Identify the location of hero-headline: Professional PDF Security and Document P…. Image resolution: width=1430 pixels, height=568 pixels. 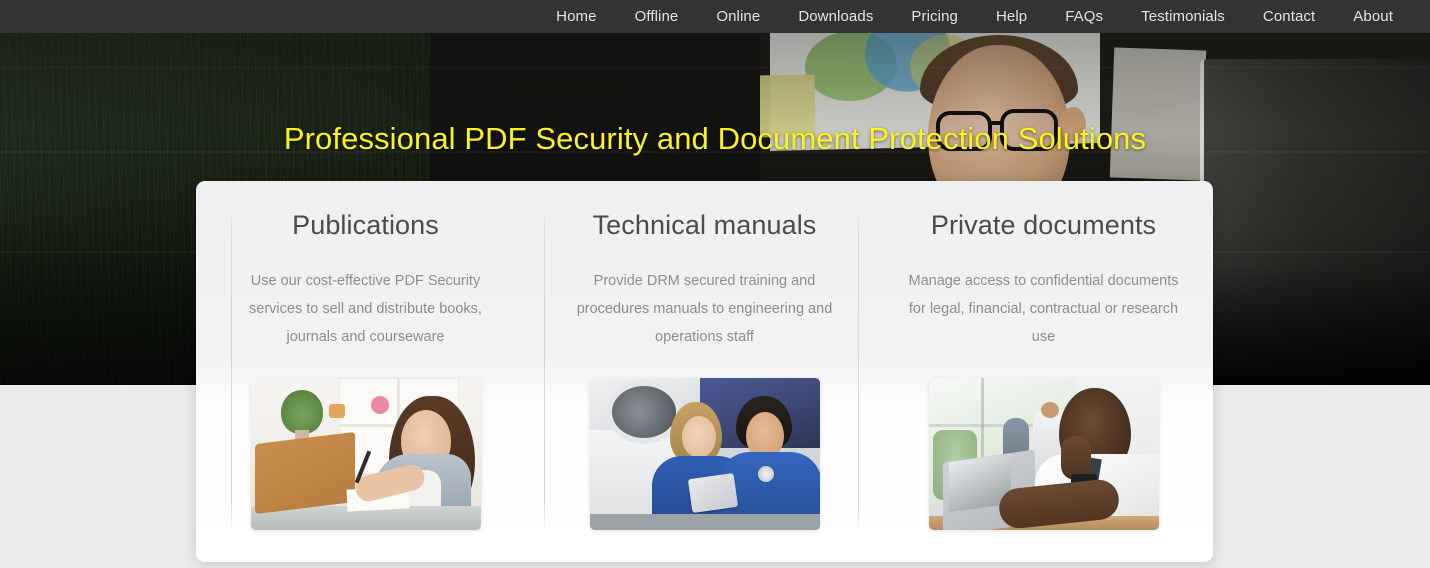
(715, 138).